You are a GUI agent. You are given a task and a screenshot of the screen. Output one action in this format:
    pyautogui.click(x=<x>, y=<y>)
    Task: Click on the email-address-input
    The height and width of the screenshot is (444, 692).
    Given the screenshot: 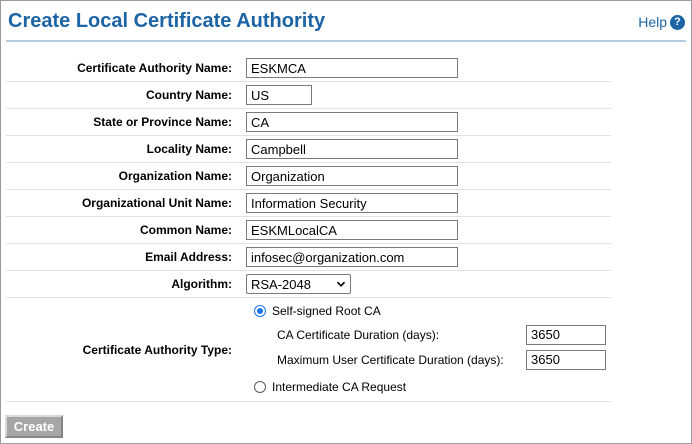 What is the action you would take?
    pyautogui.click(x=352, y=257)
    